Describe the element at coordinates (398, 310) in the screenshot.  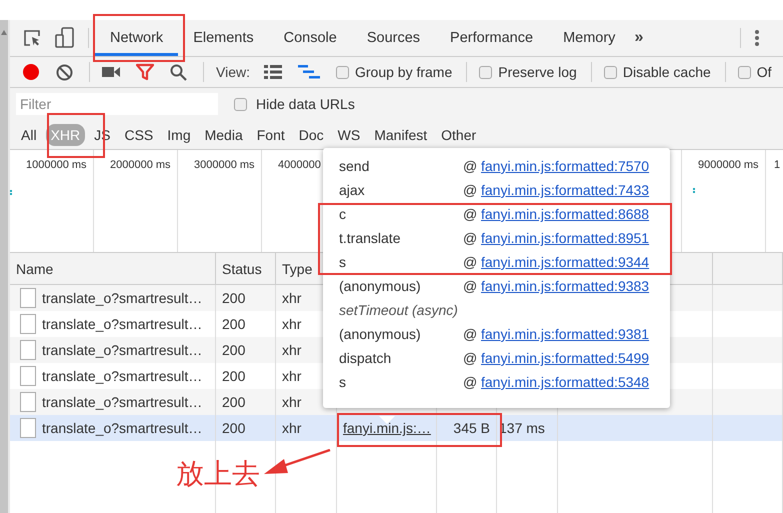
I see `async-boundary-label: setTimeout (async)` at that location.